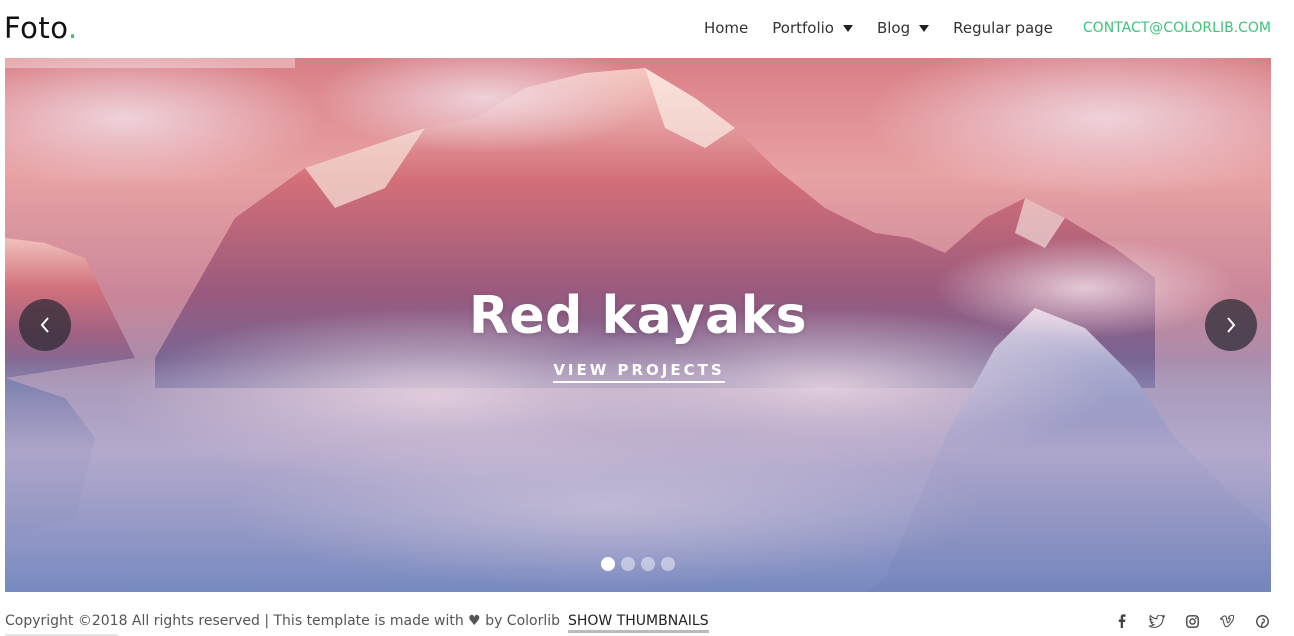  I want to click on instagram-icon, so click(1192, 621).